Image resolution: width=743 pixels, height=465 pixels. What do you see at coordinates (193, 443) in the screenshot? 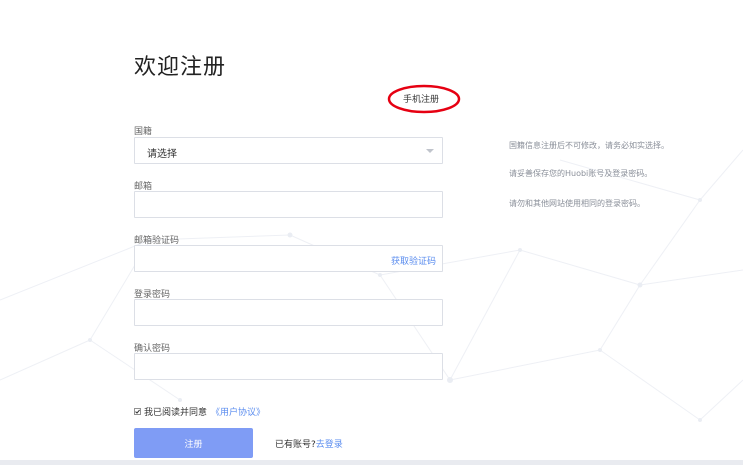
I see `register-button: 注册` at bounding box center [193, 443].